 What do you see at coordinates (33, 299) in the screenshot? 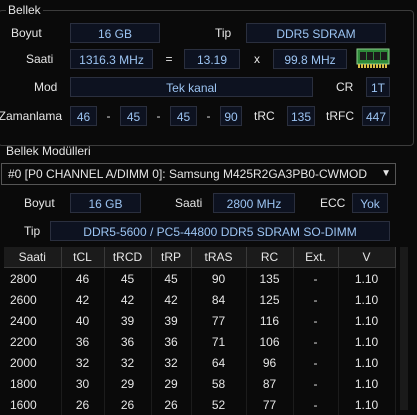
I see `table-cell: 2600` at bounding box center [33, 299].